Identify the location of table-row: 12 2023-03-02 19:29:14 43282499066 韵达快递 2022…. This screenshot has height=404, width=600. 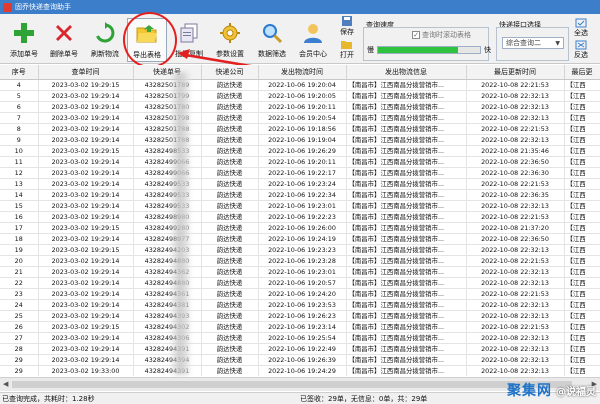
(300, 173).